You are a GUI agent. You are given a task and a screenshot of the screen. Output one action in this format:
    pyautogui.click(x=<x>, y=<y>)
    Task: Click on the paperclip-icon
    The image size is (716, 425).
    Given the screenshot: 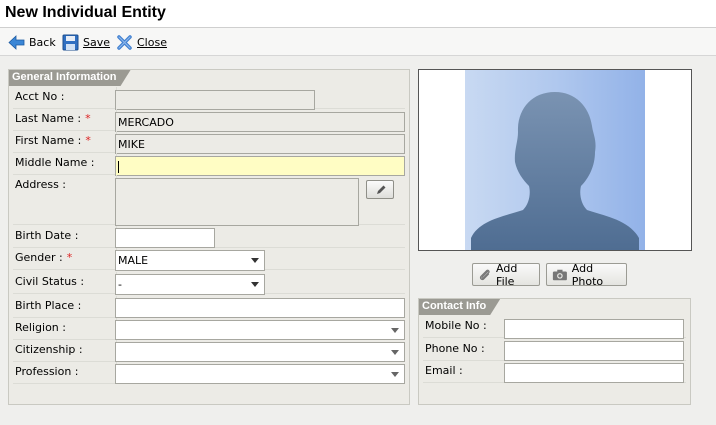 What is the action you would take?
    pyautogui.click(x=484, y=274)
    